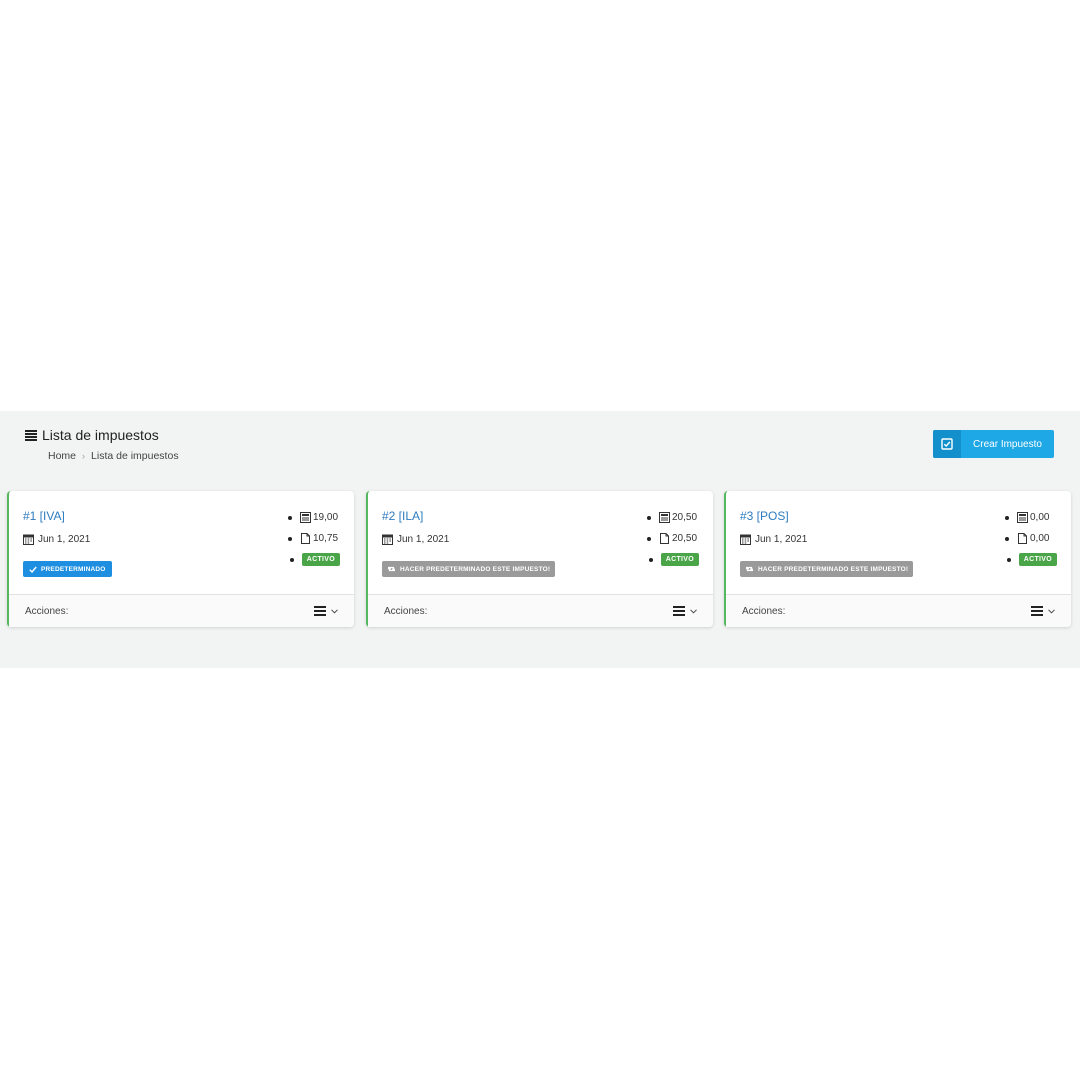  I want to click on stat-row-rate: 0,00, so click(1022, 517).